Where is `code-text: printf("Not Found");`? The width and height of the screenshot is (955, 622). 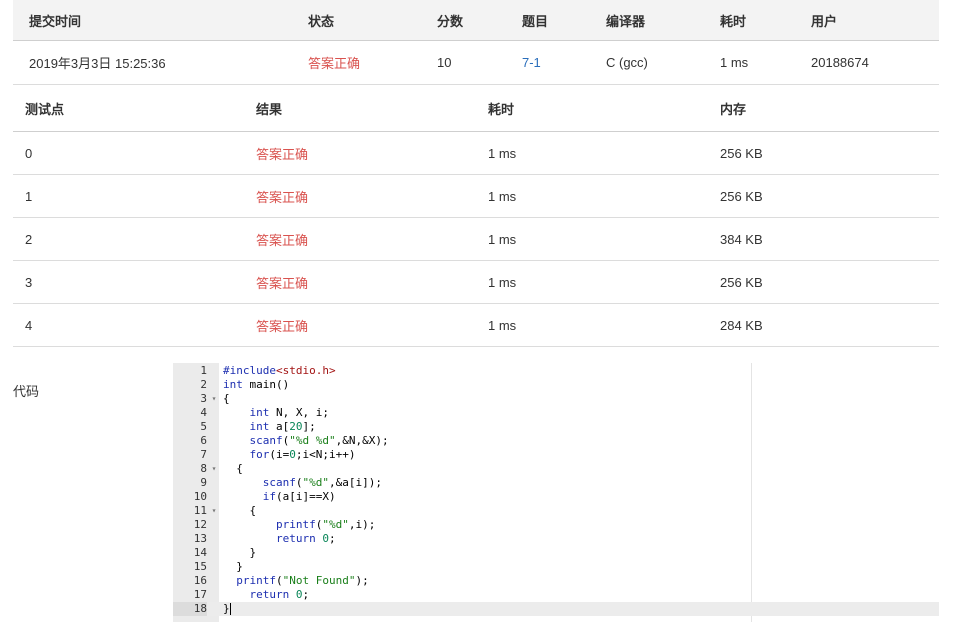 code-text: printf("Not Found"); is located at coordinates (302, 580).